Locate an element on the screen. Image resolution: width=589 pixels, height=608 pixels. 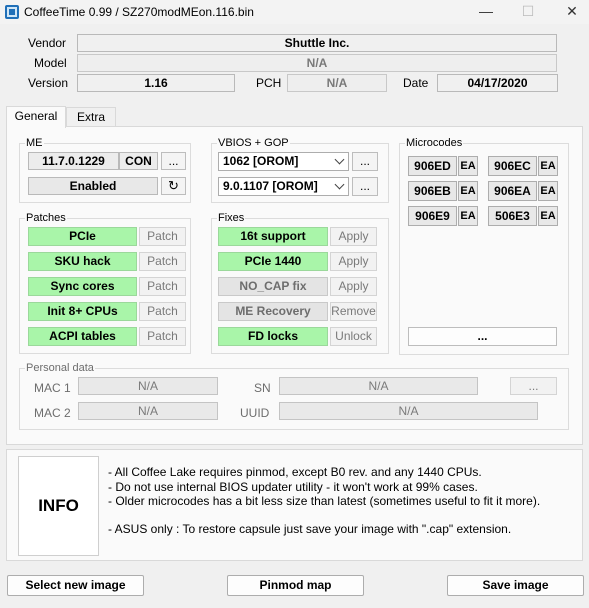
microcode-item: 506E3 is located at coordinates (512, 216).